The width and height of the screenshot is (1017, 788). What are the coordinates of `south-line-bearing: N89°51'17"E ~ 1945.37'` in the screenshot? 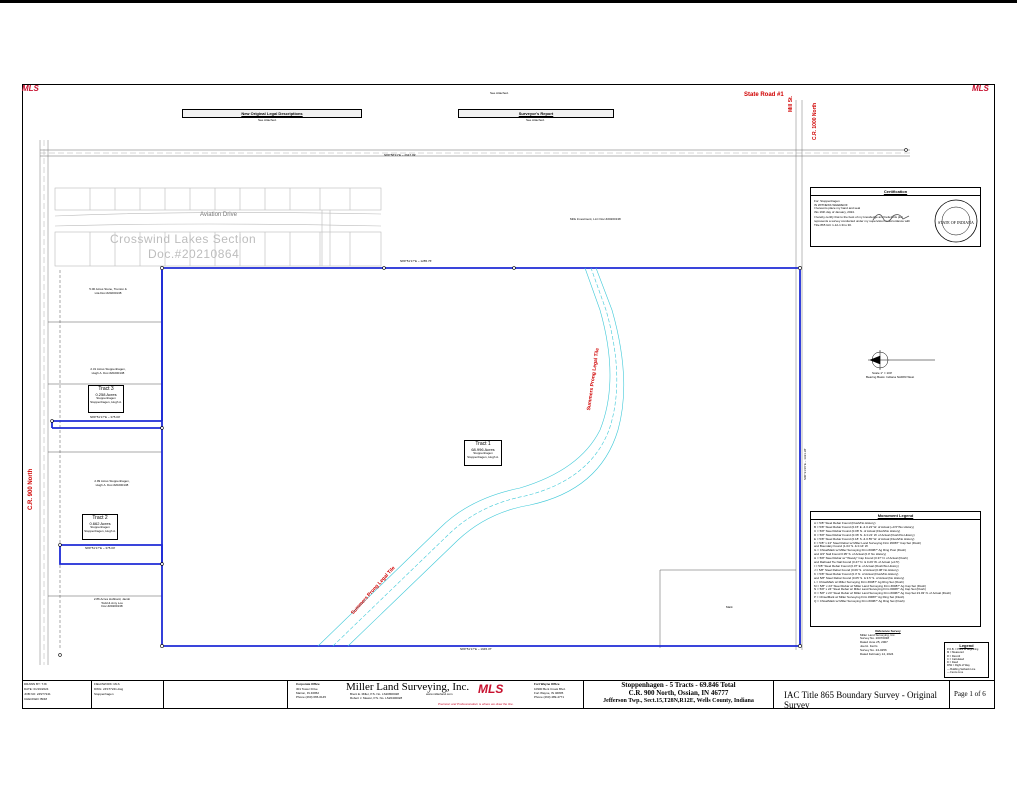 It's located at (476, 649).